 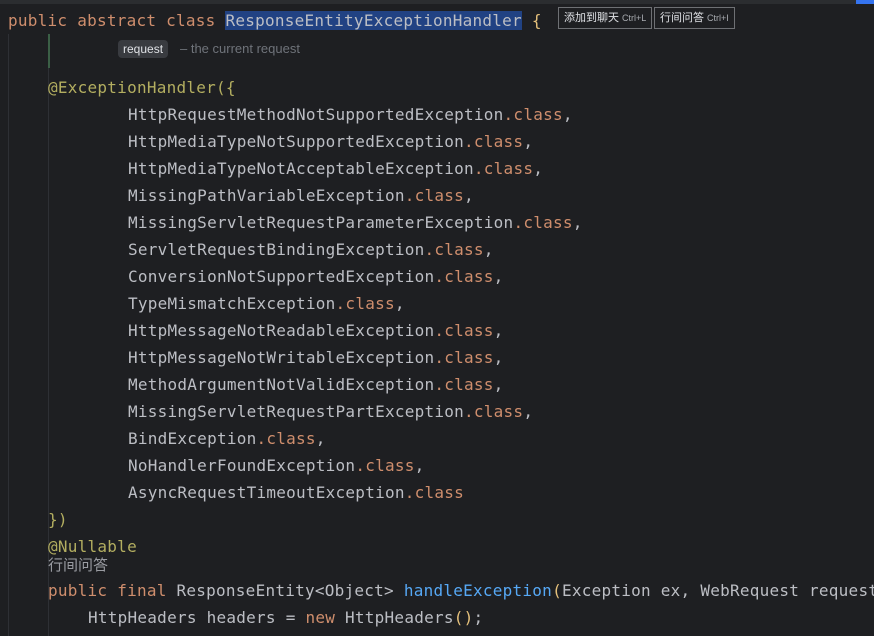 What do you see at coordinates (281, 276) in the screenshot?
I see `exception-name: ConversionNotSupportedException` at bounding box center [281, 276].